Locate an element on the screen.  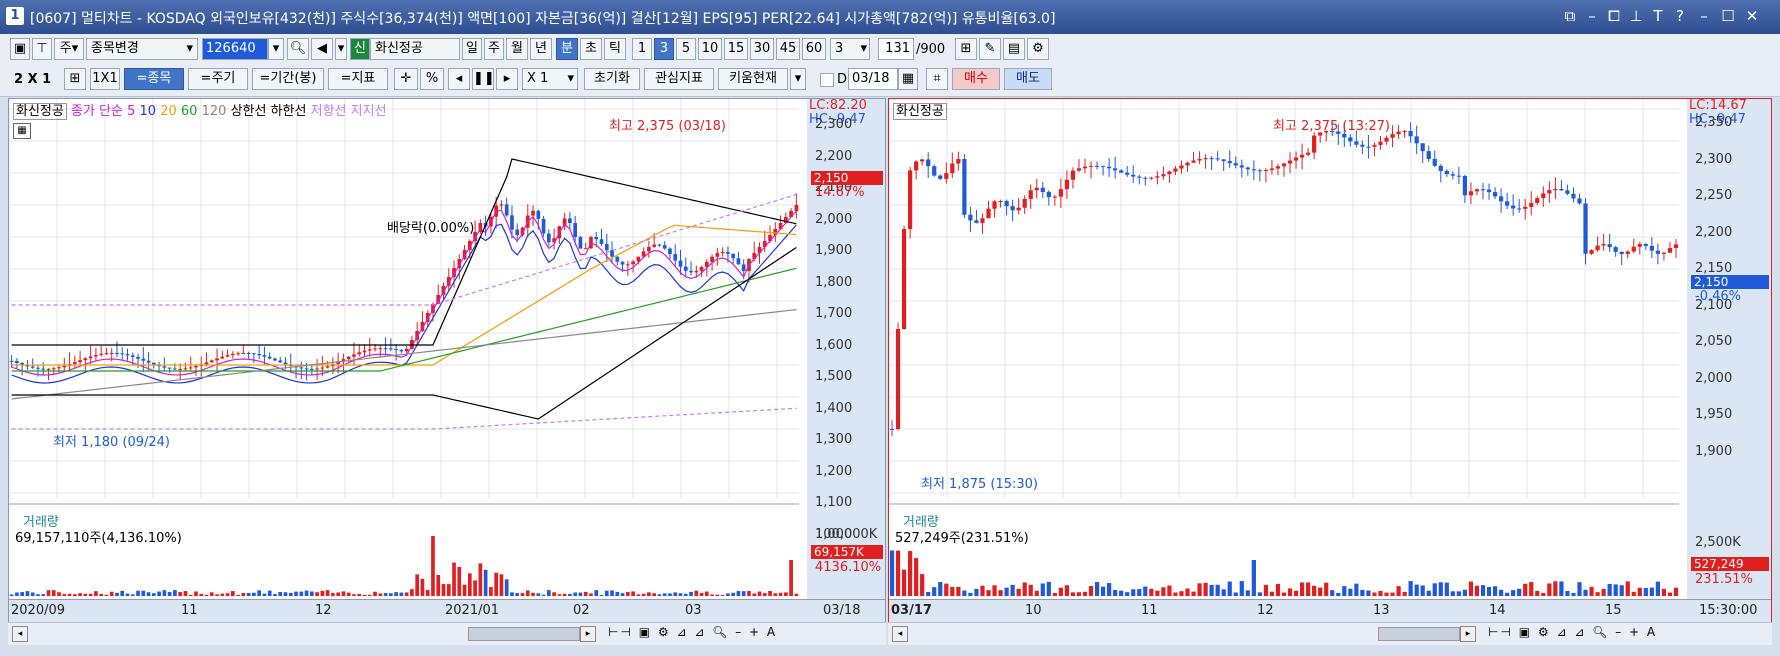
indicator-button: =지표 is located at coordinates (358, 79).